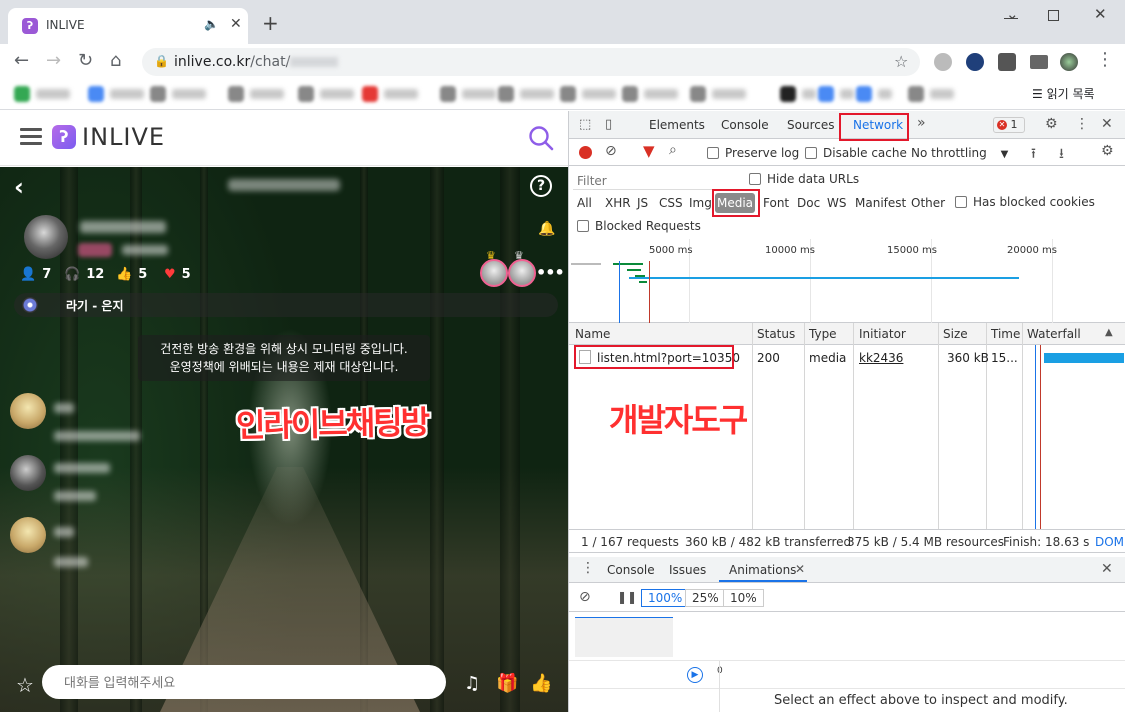  I want to click on now-playing-bar: 라기 - 은지, so click(286, 305).